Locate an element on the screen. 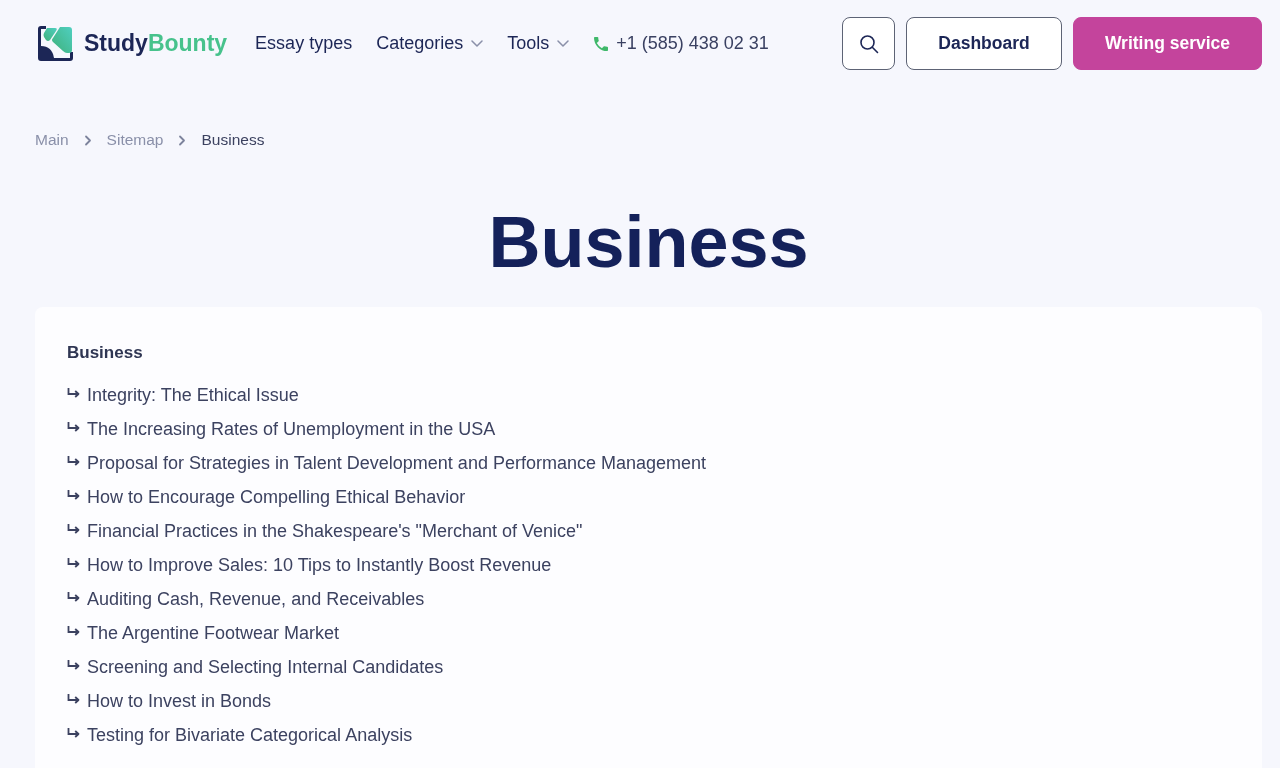 The width and height of the screenshot is (1280, 768). search-icon is located at coordinates (868, 43).